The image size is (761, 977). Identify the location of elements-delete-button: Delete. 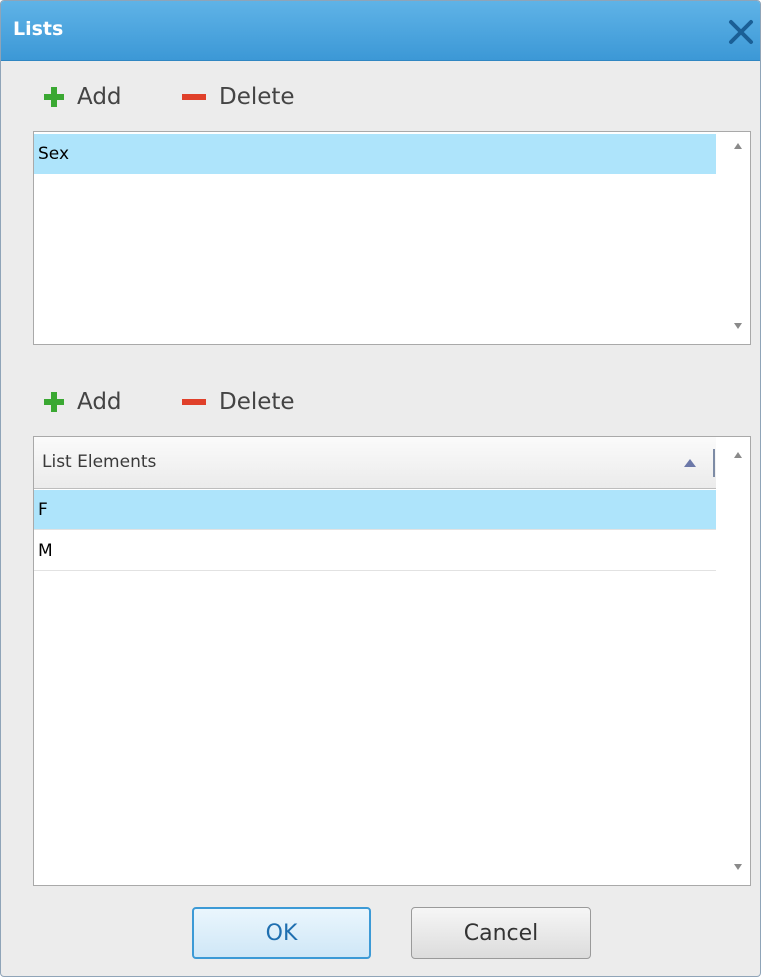
(238, 402).